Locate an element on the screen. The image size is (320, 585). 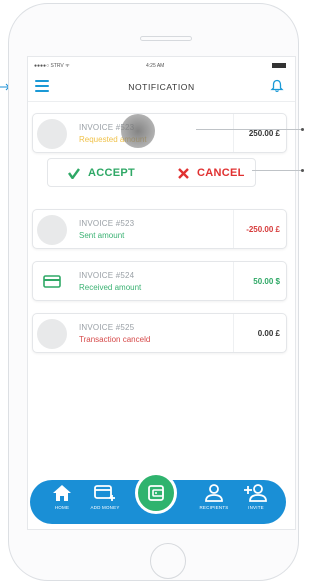
tab-home-label: HOME is located at coordinates (62, 507).